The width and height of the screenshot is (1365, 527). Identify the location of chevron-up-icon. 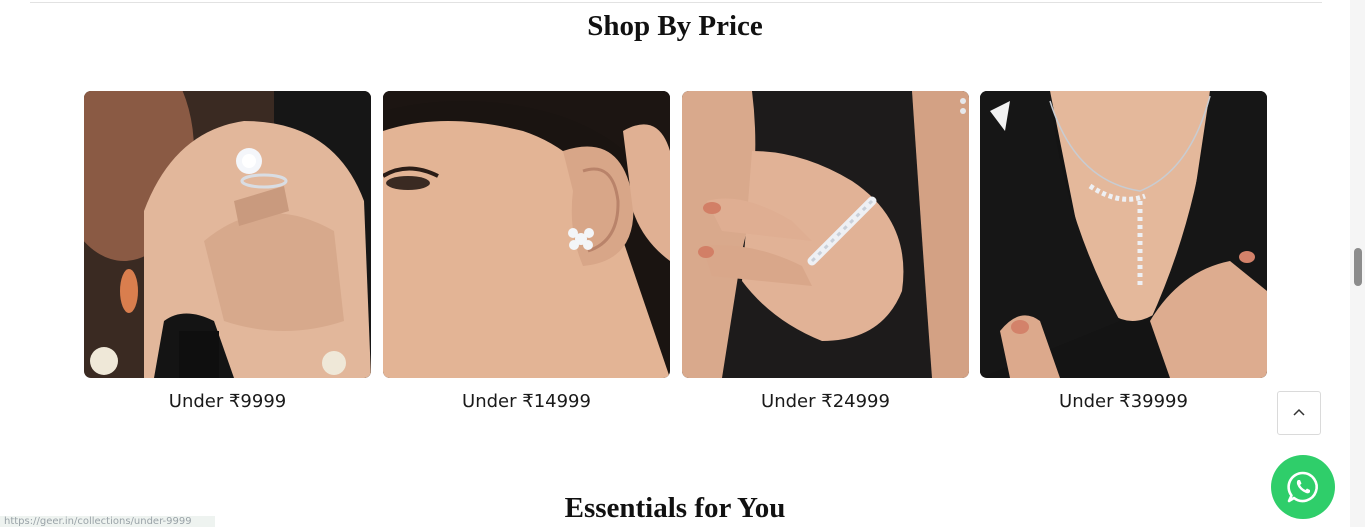
(1299, 412).